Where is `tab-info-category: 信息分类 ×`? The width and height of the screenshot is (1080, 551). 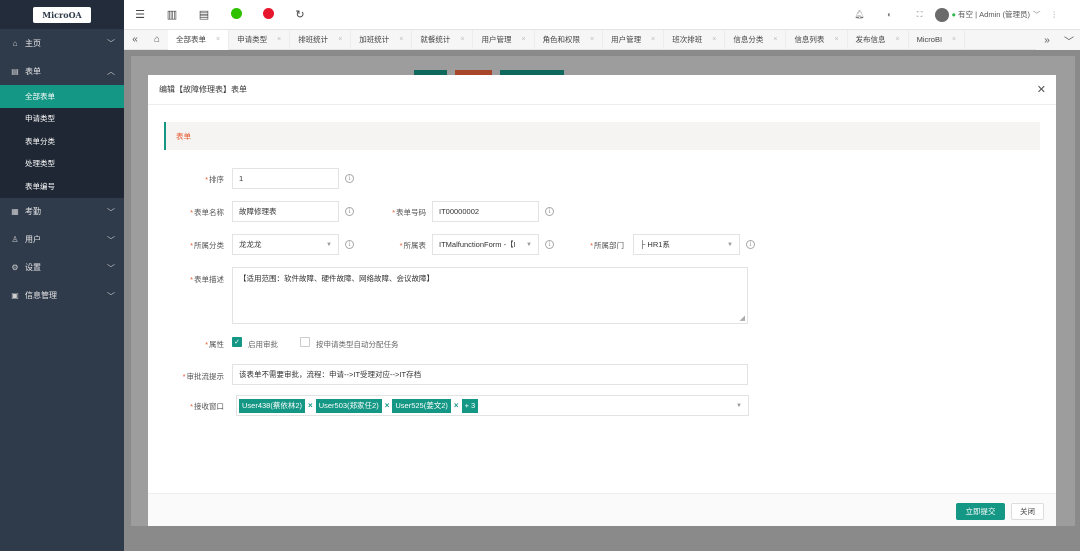 tab-info-category: 信息分类 × is located at coordinates (756, 39).